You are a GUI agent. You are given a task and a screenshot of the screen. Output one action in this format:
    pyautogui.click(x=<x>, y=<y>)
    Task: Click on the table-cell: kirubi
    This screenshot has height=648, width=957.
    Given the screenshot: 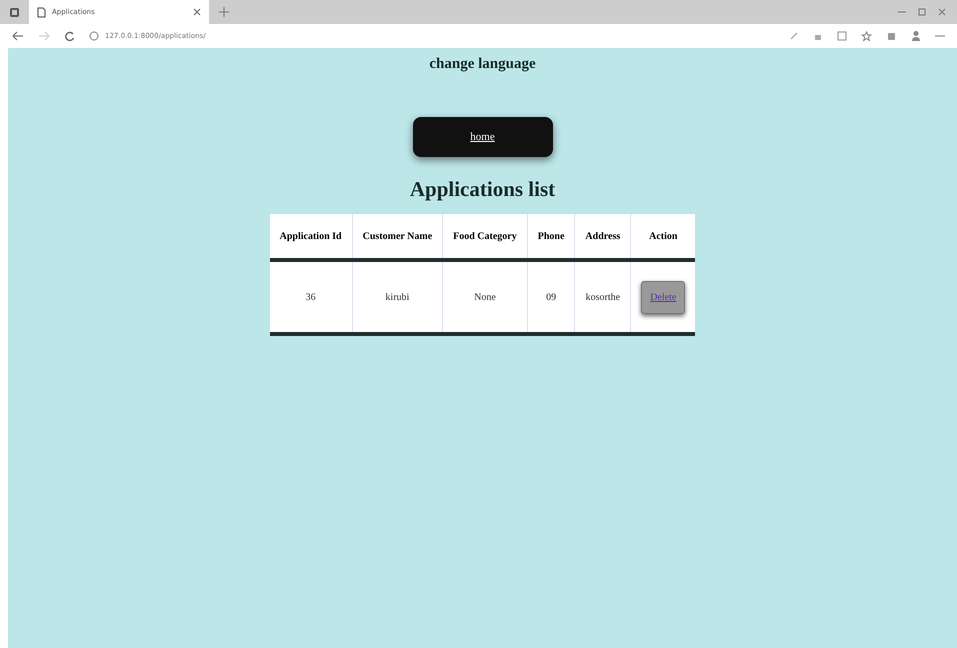 What is the action you would take?
    pyautogui.click(x=397, y=297)
    